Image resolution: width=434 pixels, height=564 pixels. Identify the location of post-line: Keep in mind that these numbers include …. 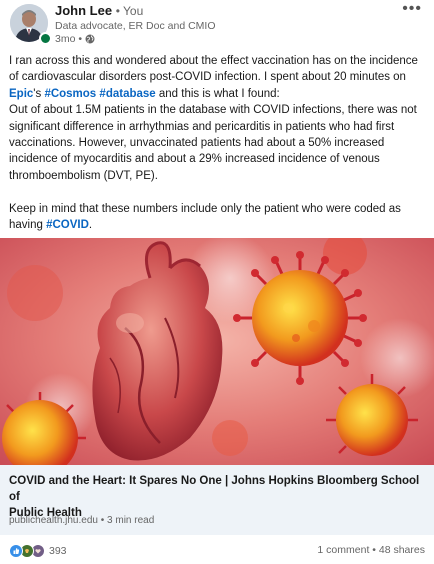
(205, 208).